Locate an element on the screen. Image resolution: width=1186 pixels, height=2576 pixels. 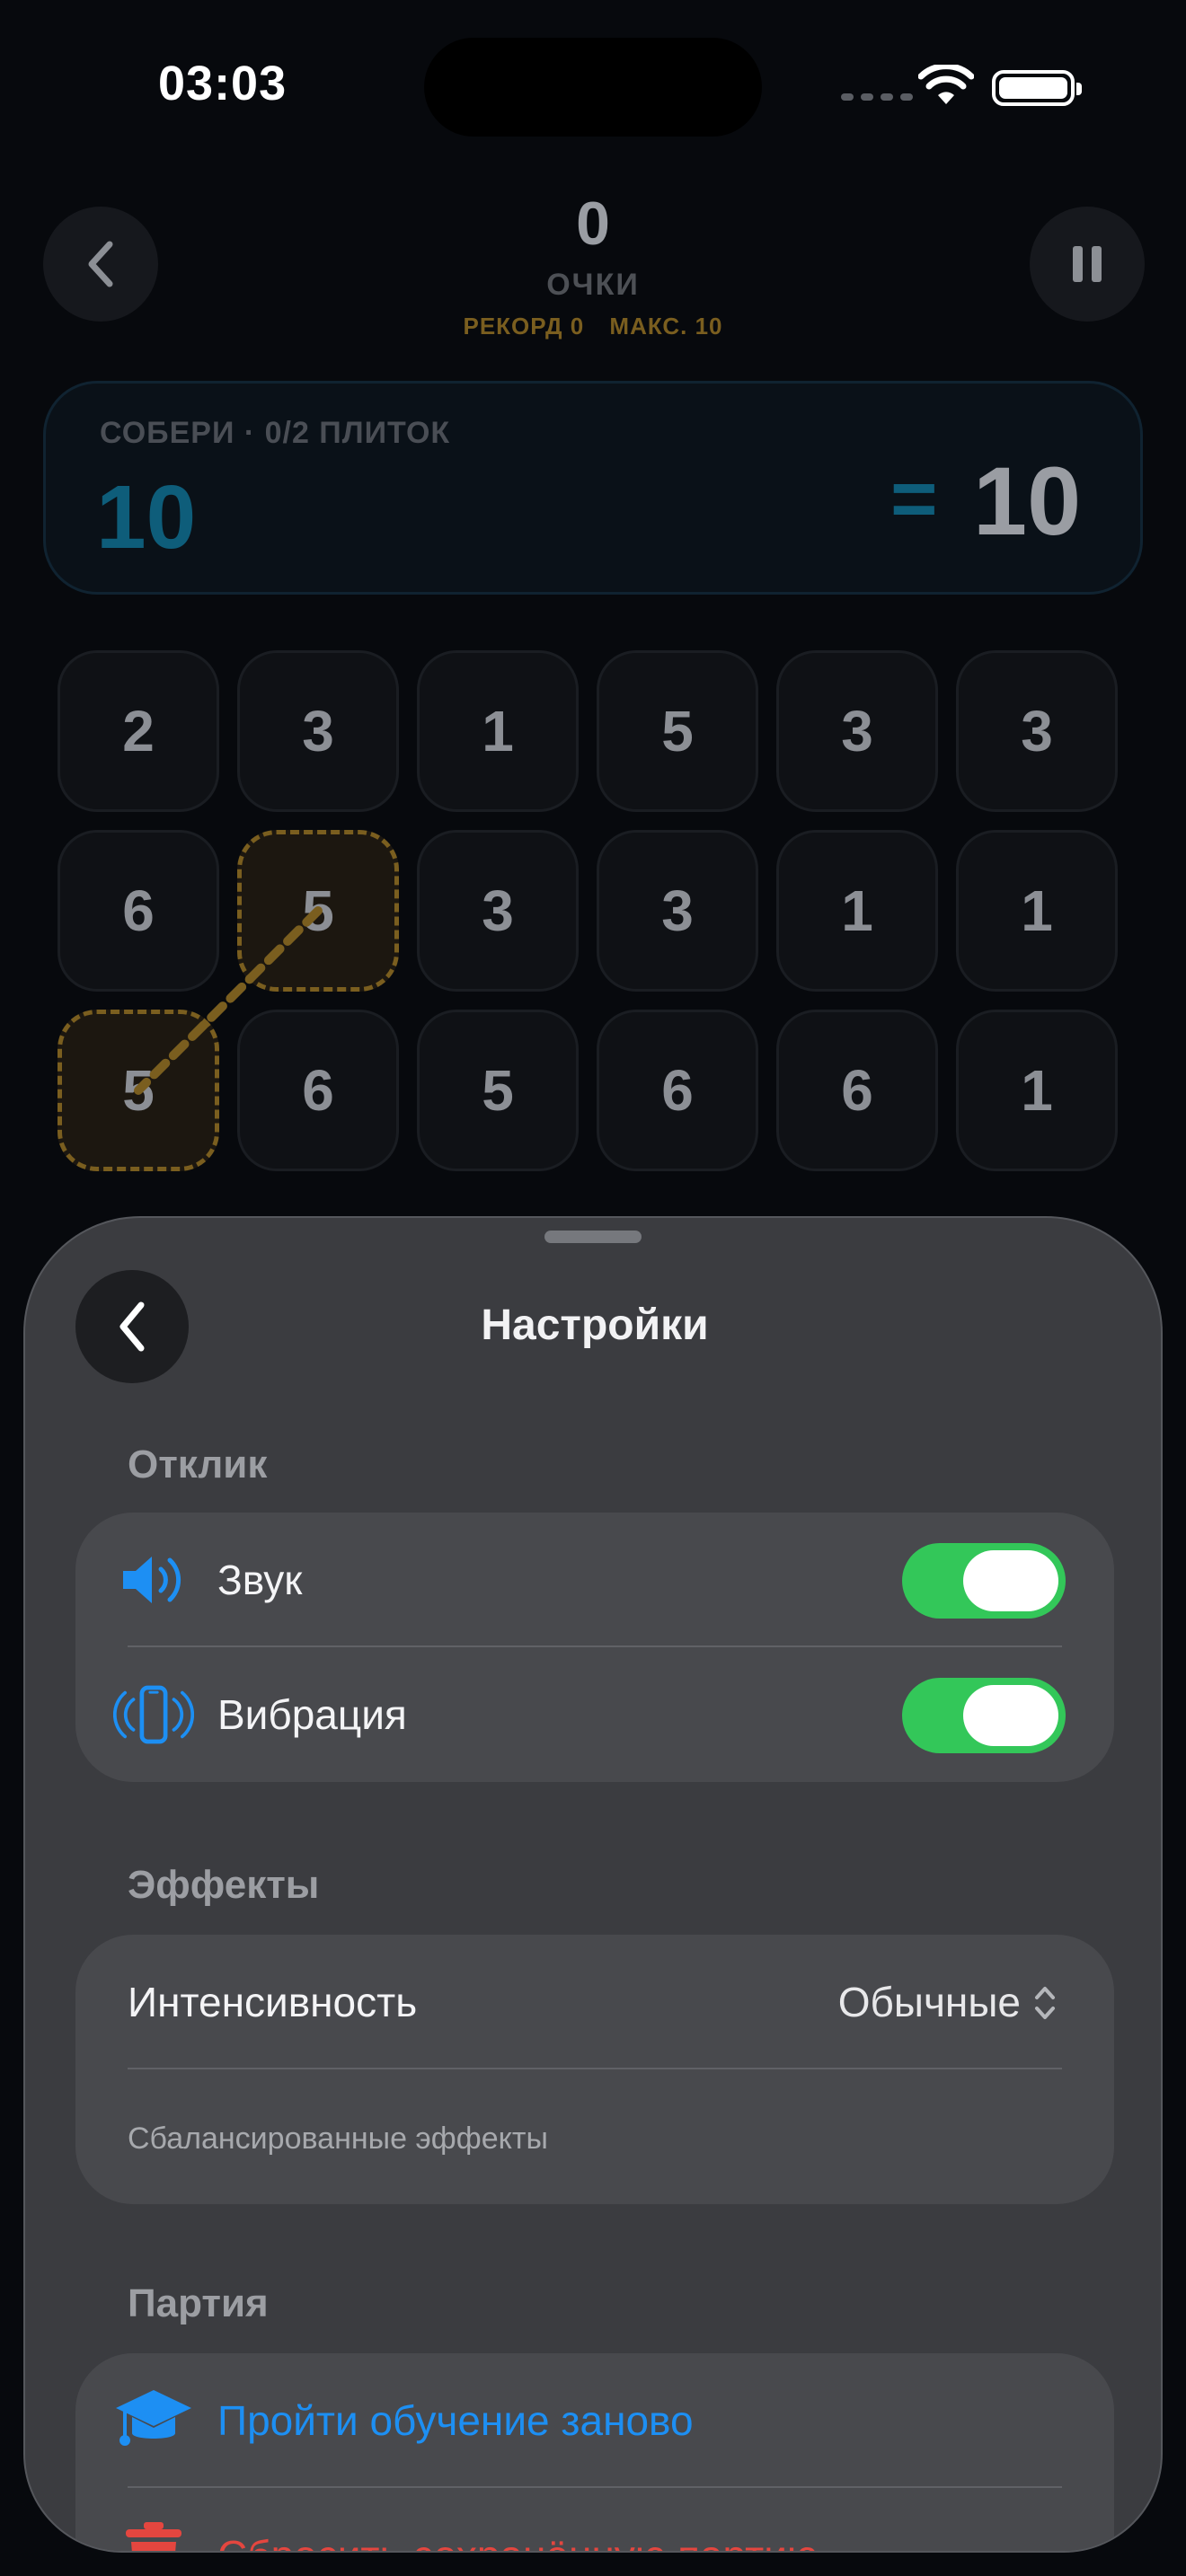
target-panel: СОБЕРИ · 0/2 ПЛИТОК 10 = 10 is located at coordinates (593, 488).